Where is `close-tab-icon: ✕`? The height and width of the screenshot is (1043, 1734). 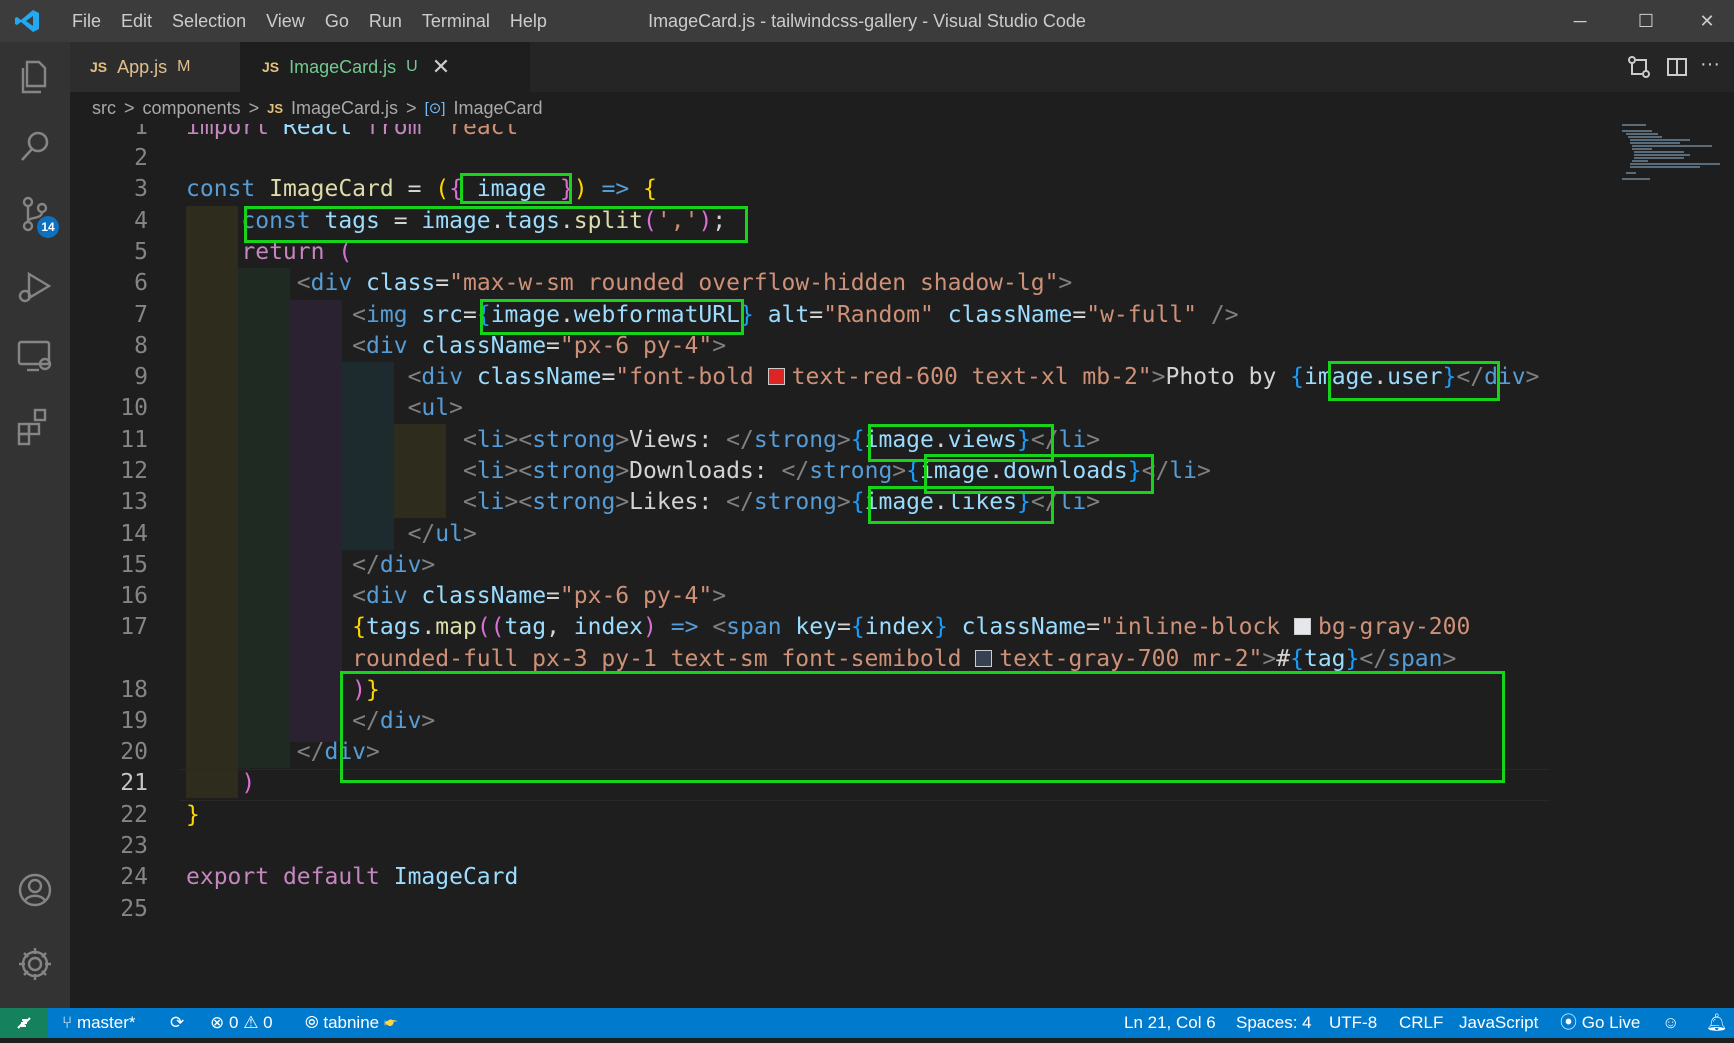
close-tab-icon: ✕ is located at coordinates (441, 67).